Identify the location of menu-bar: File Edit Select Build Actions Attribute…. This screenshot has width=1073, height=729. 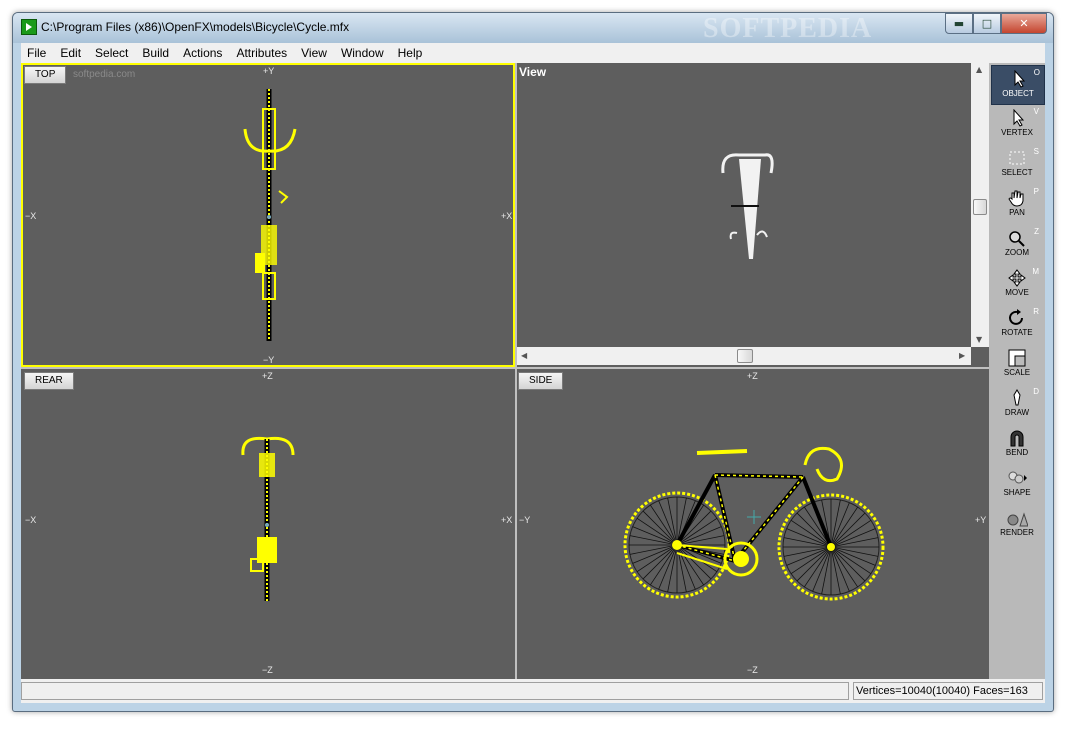
(533, 53).